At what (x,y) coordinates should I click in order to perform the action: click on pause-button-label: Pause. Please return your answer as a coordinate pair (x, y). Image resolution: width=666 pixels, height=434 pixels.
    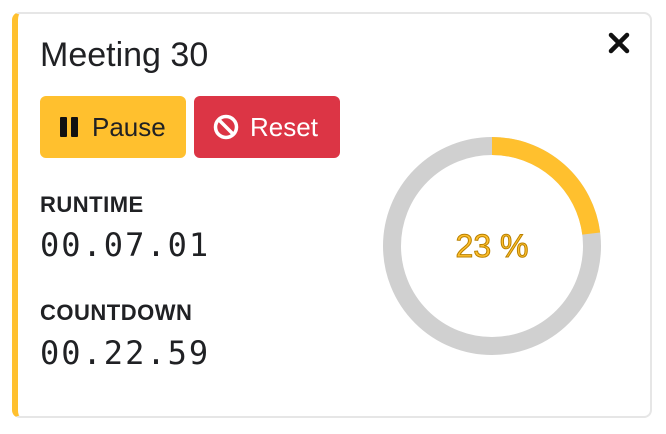
    Looking at the image, I should click on (129, 127).